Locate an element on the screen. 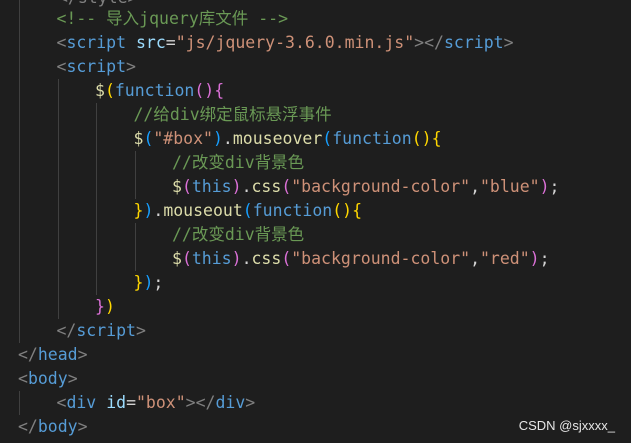 This screenshot has width=631, height=443. code-line: </body > is located at coordinates (53, 427).